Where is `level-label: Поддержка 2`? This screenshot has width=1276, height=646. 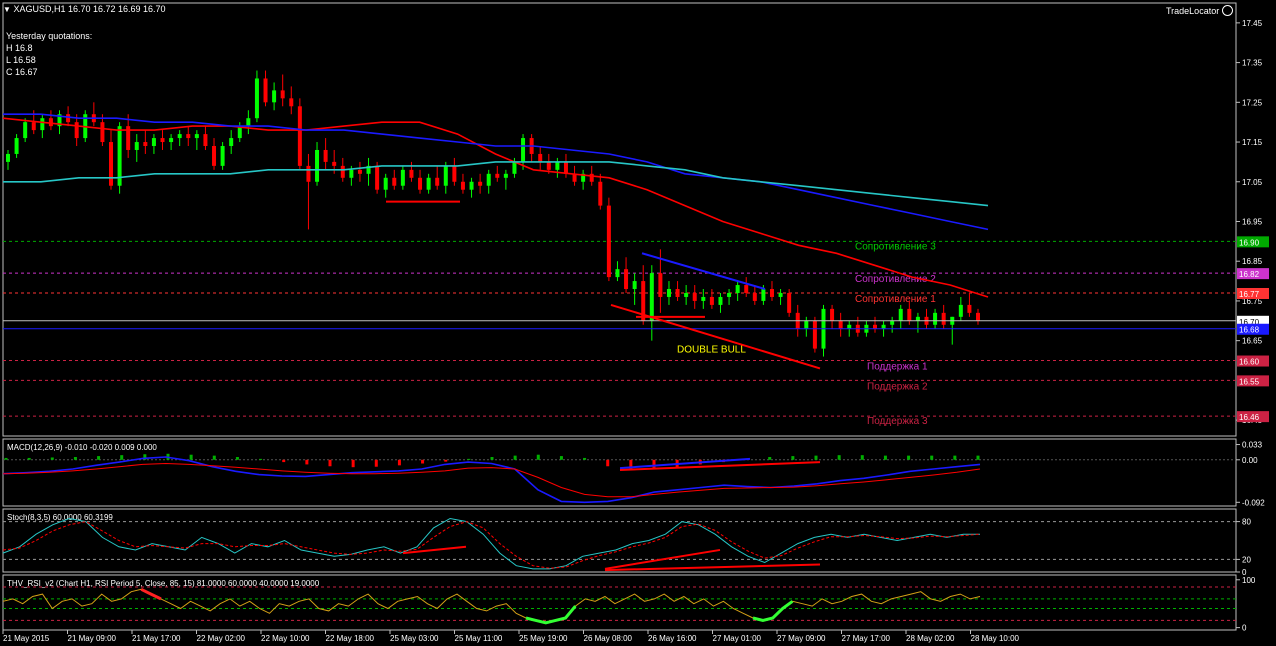
level-label: Поддержка 2 is located at coordinates (897, 386).